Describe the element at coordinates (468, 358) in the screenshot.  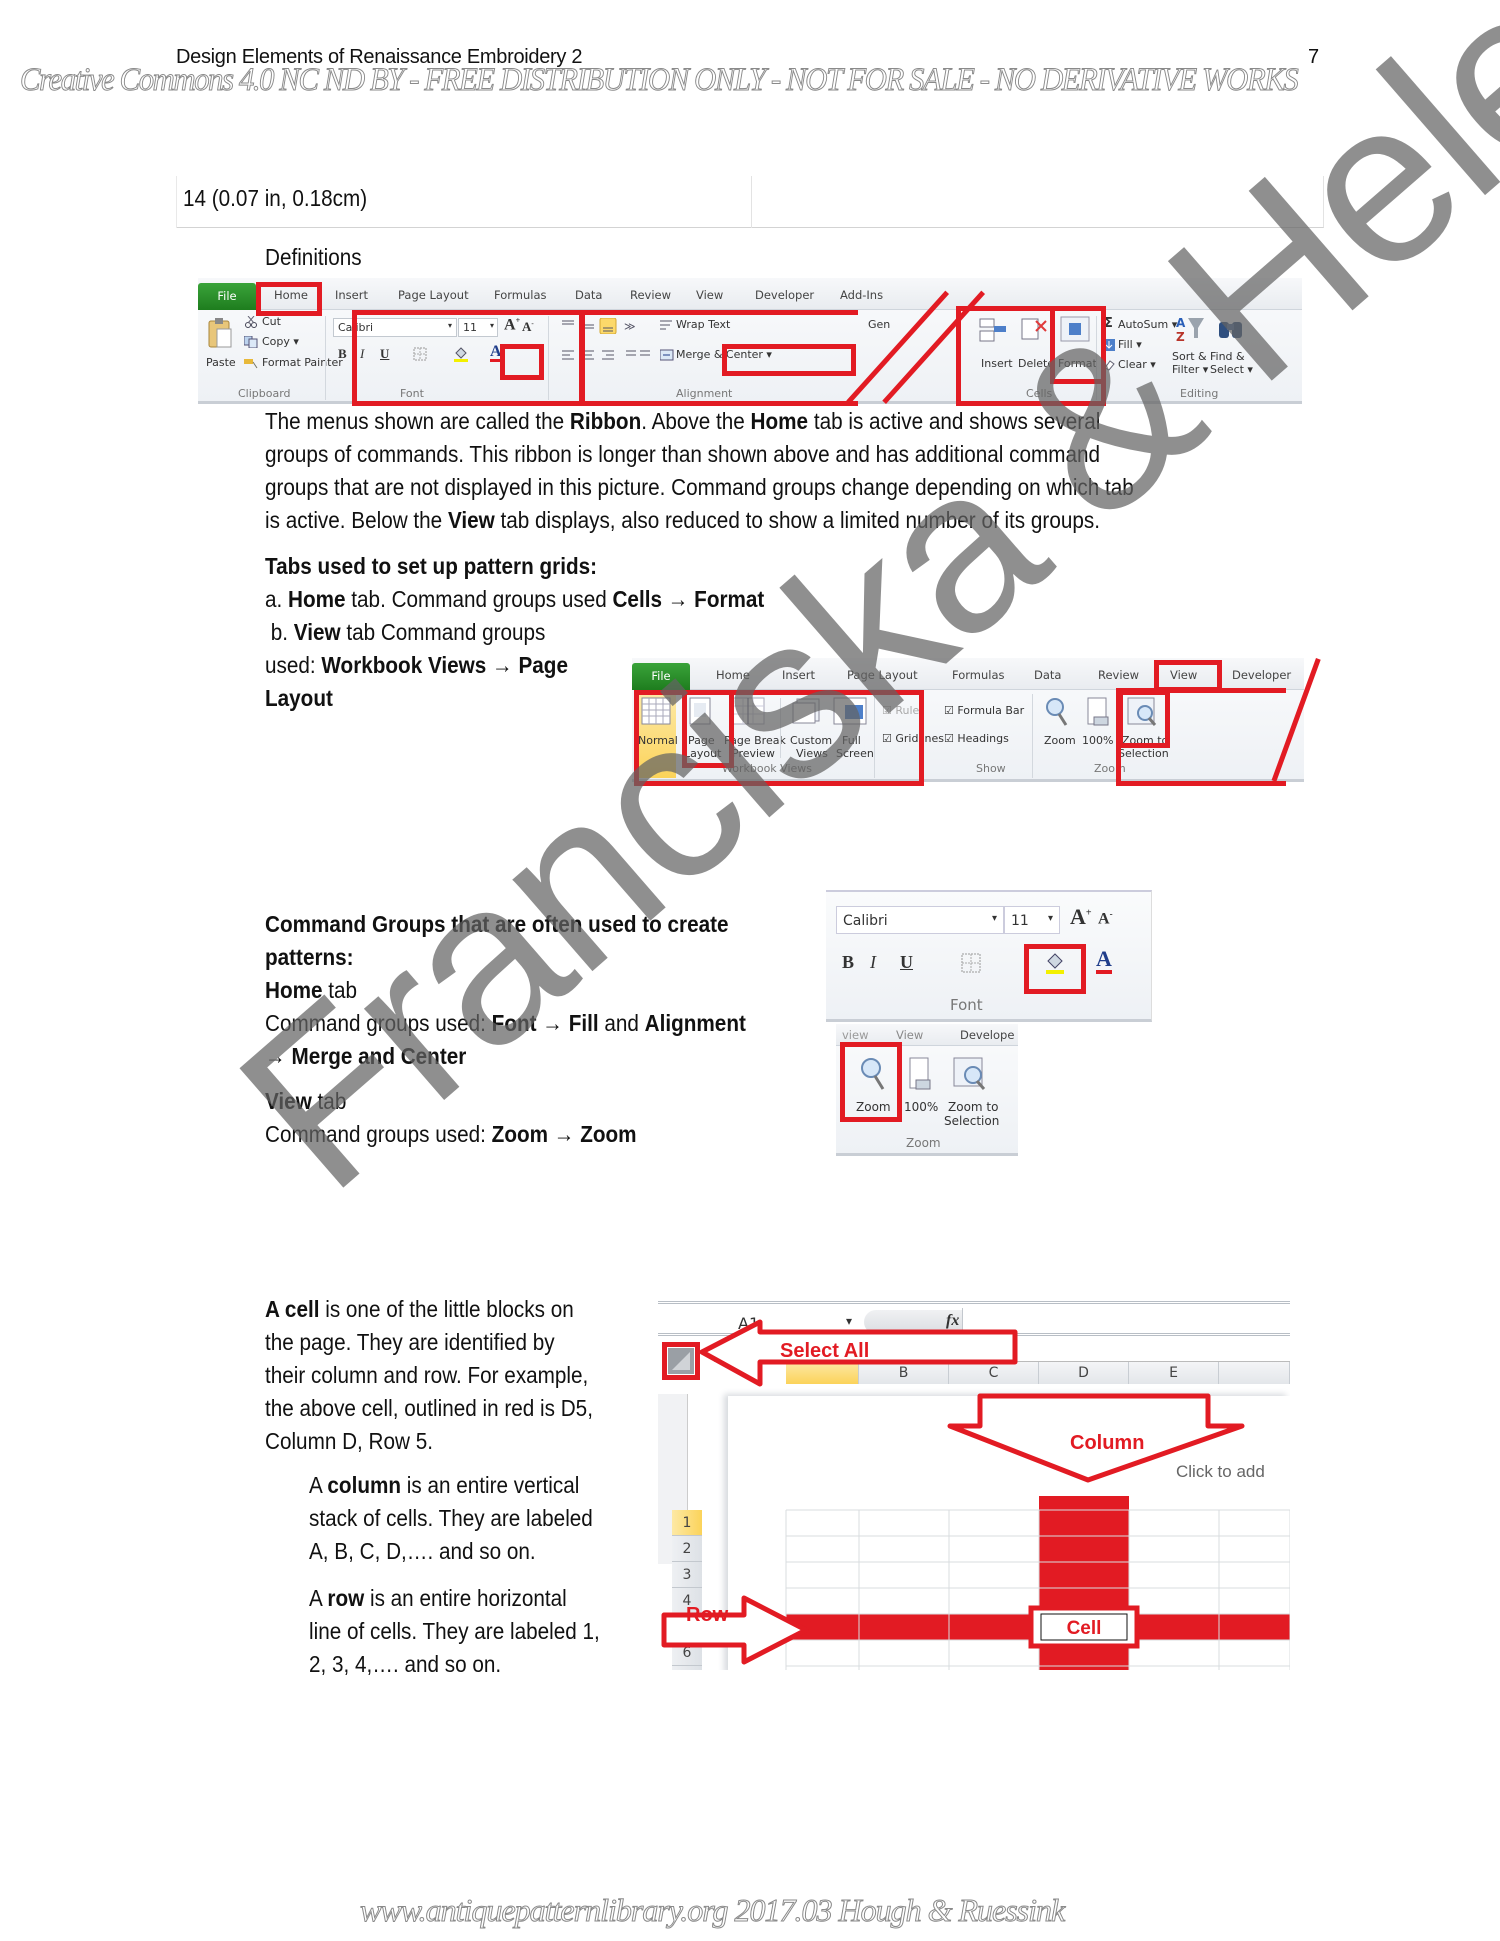
I see `highlight-font-group` at that location.